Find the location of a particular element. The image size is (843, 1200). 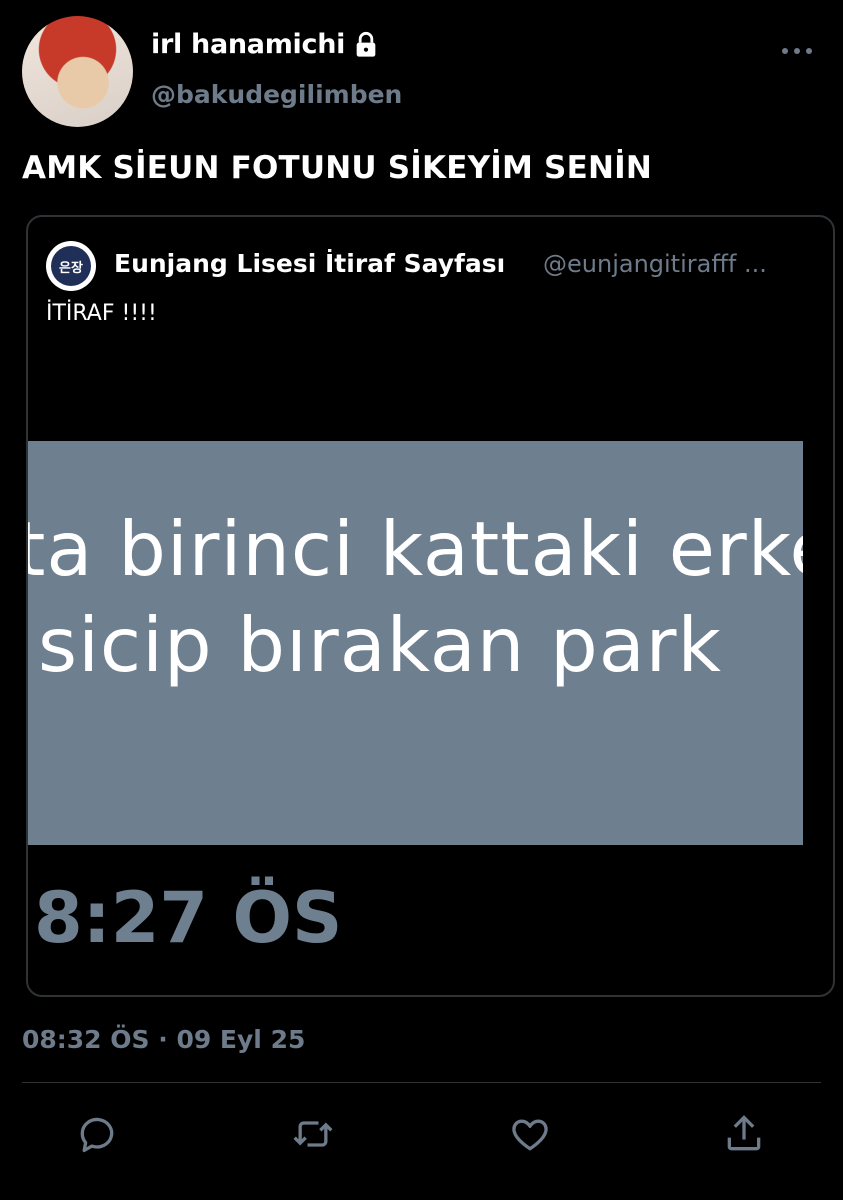

image-text-line1: ta birinci kattaki erke is located at coordinates (415, 549).